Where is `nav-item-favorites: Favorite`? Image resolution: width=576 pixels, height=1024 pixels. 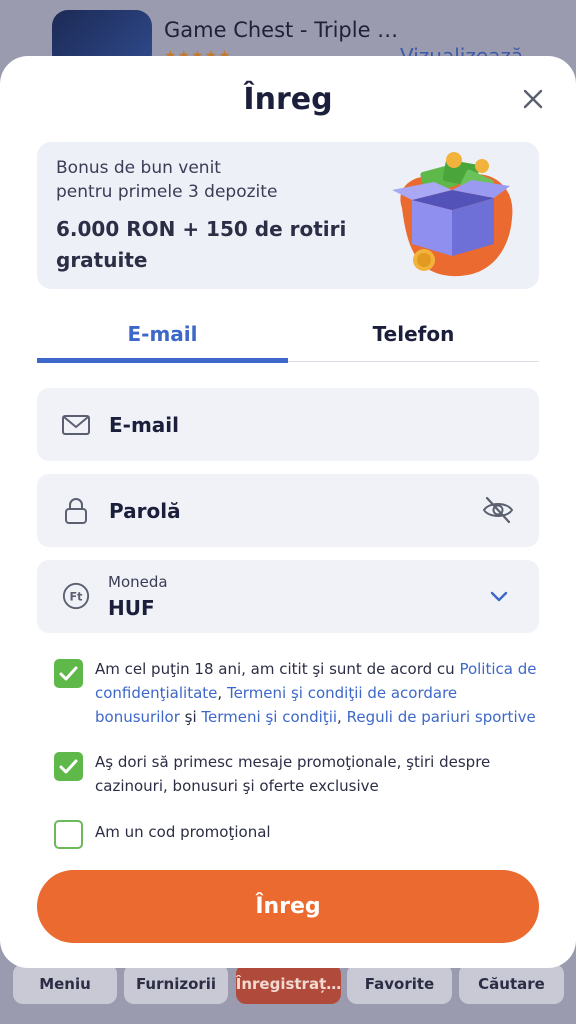 nav-item-favorites: Favorite is located at coordinates (399, 984).